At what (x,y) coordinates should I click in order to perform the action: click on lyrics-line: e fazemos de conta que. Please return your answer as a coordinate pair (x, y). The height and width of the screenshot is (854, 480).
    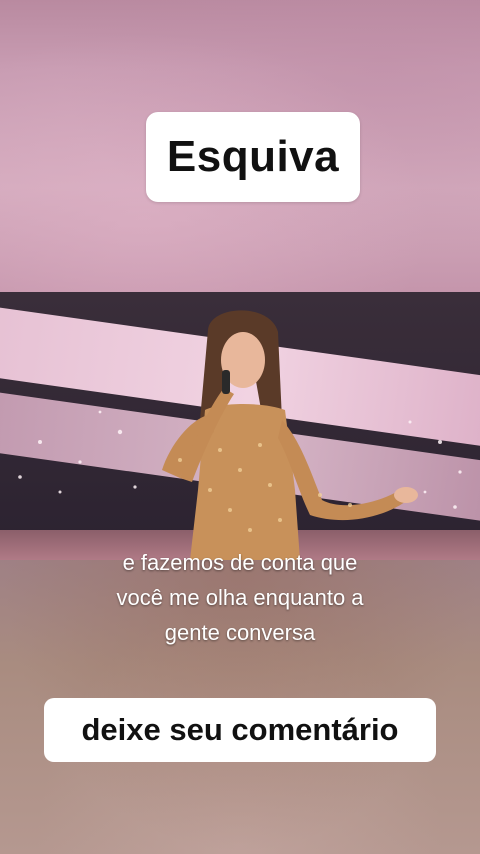
    Looking at the image, I should click on (240, 562).